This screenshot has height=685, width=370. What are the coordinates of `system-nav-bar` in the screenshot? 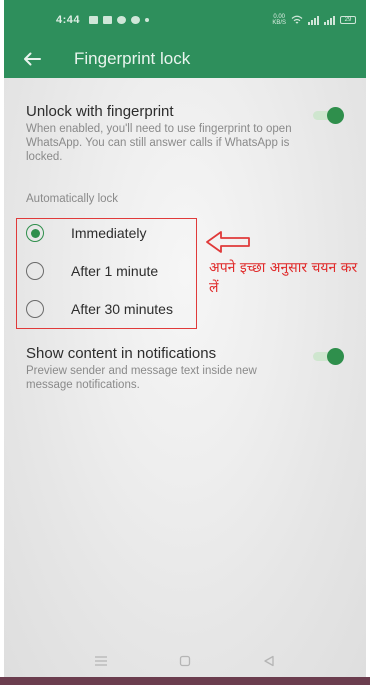 It's located at (185, 661).